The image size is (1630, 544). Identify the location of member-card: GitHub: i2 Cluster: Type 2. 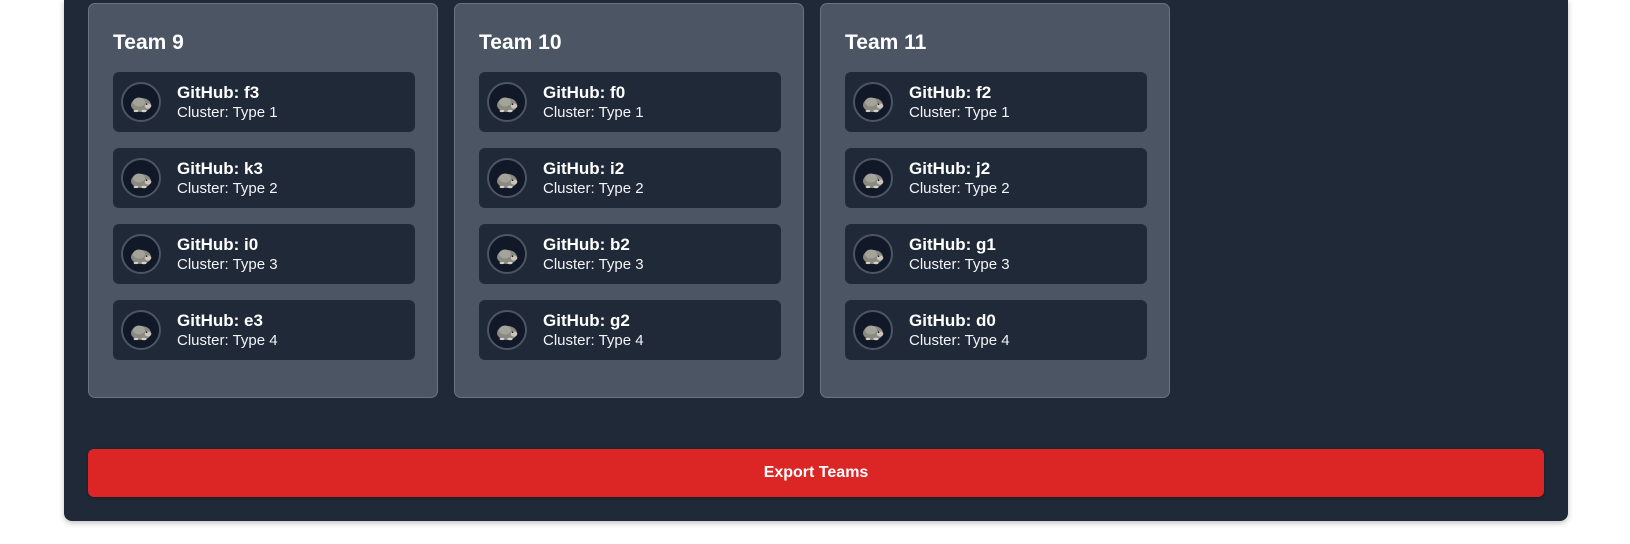
(630, 178).